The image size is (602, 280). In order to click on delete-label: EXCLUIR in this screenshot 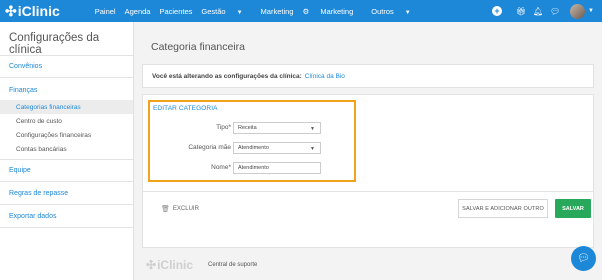, I will do `click(185, 209)`.